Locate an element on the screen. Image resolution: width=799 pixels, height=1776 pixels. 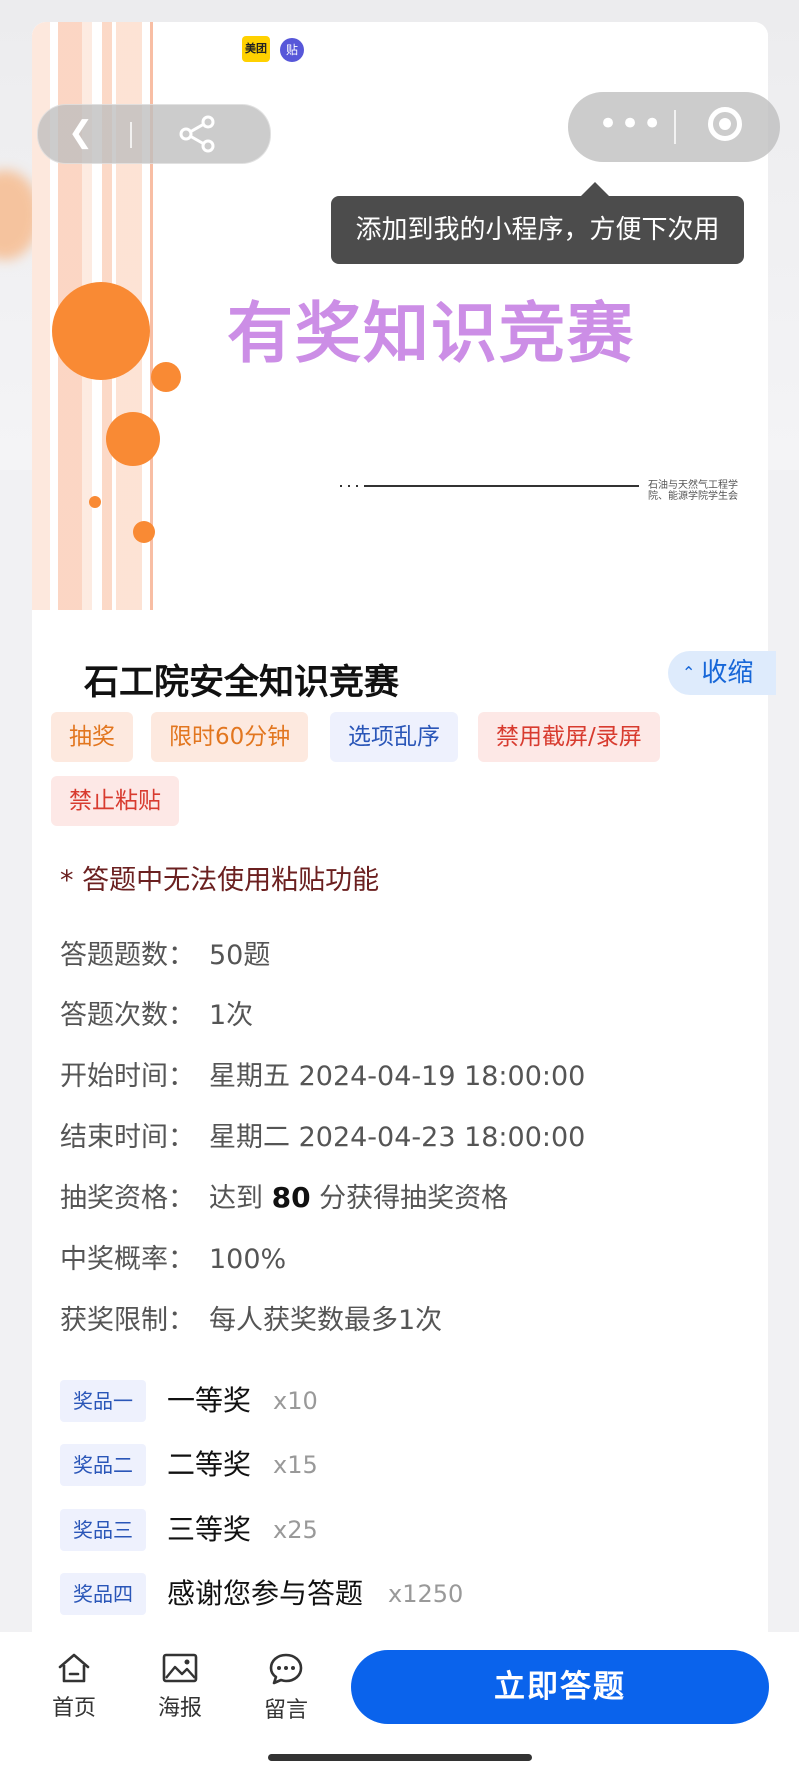
home-indicator is located at coordinates (400, 1757).